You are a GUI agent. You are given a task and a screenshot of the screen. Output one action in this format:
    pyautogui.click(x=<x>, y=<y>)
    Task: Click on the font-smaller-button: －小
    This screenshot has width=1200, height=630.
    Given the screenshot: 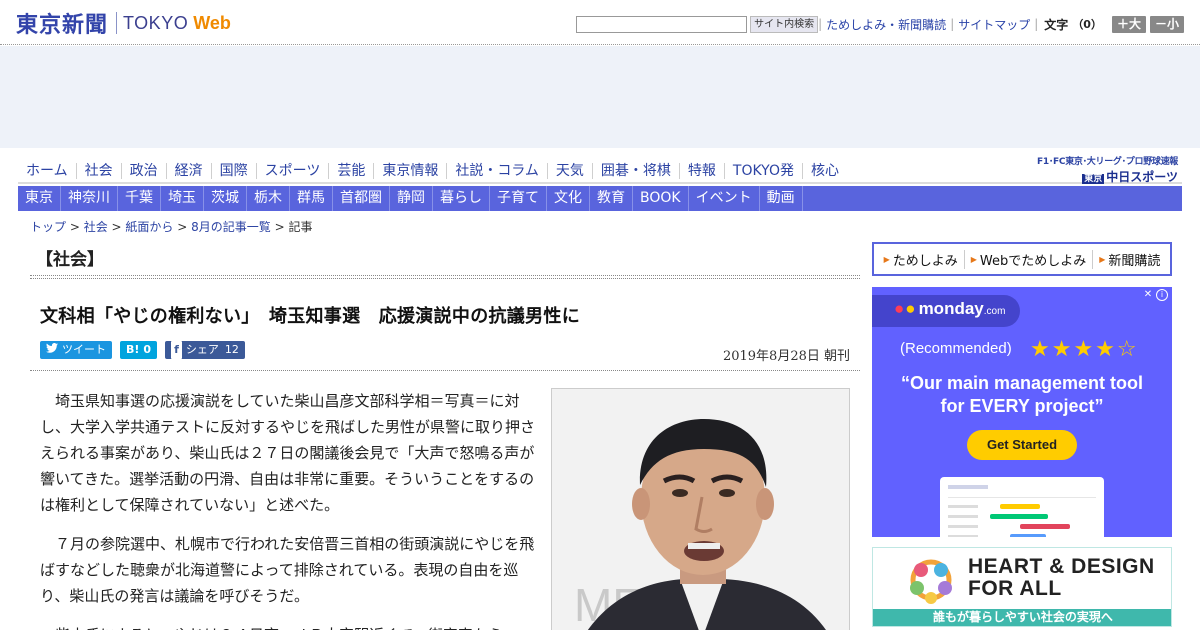 What is the action you would take?
    pyautogui.click(x=1166, y=24)
    